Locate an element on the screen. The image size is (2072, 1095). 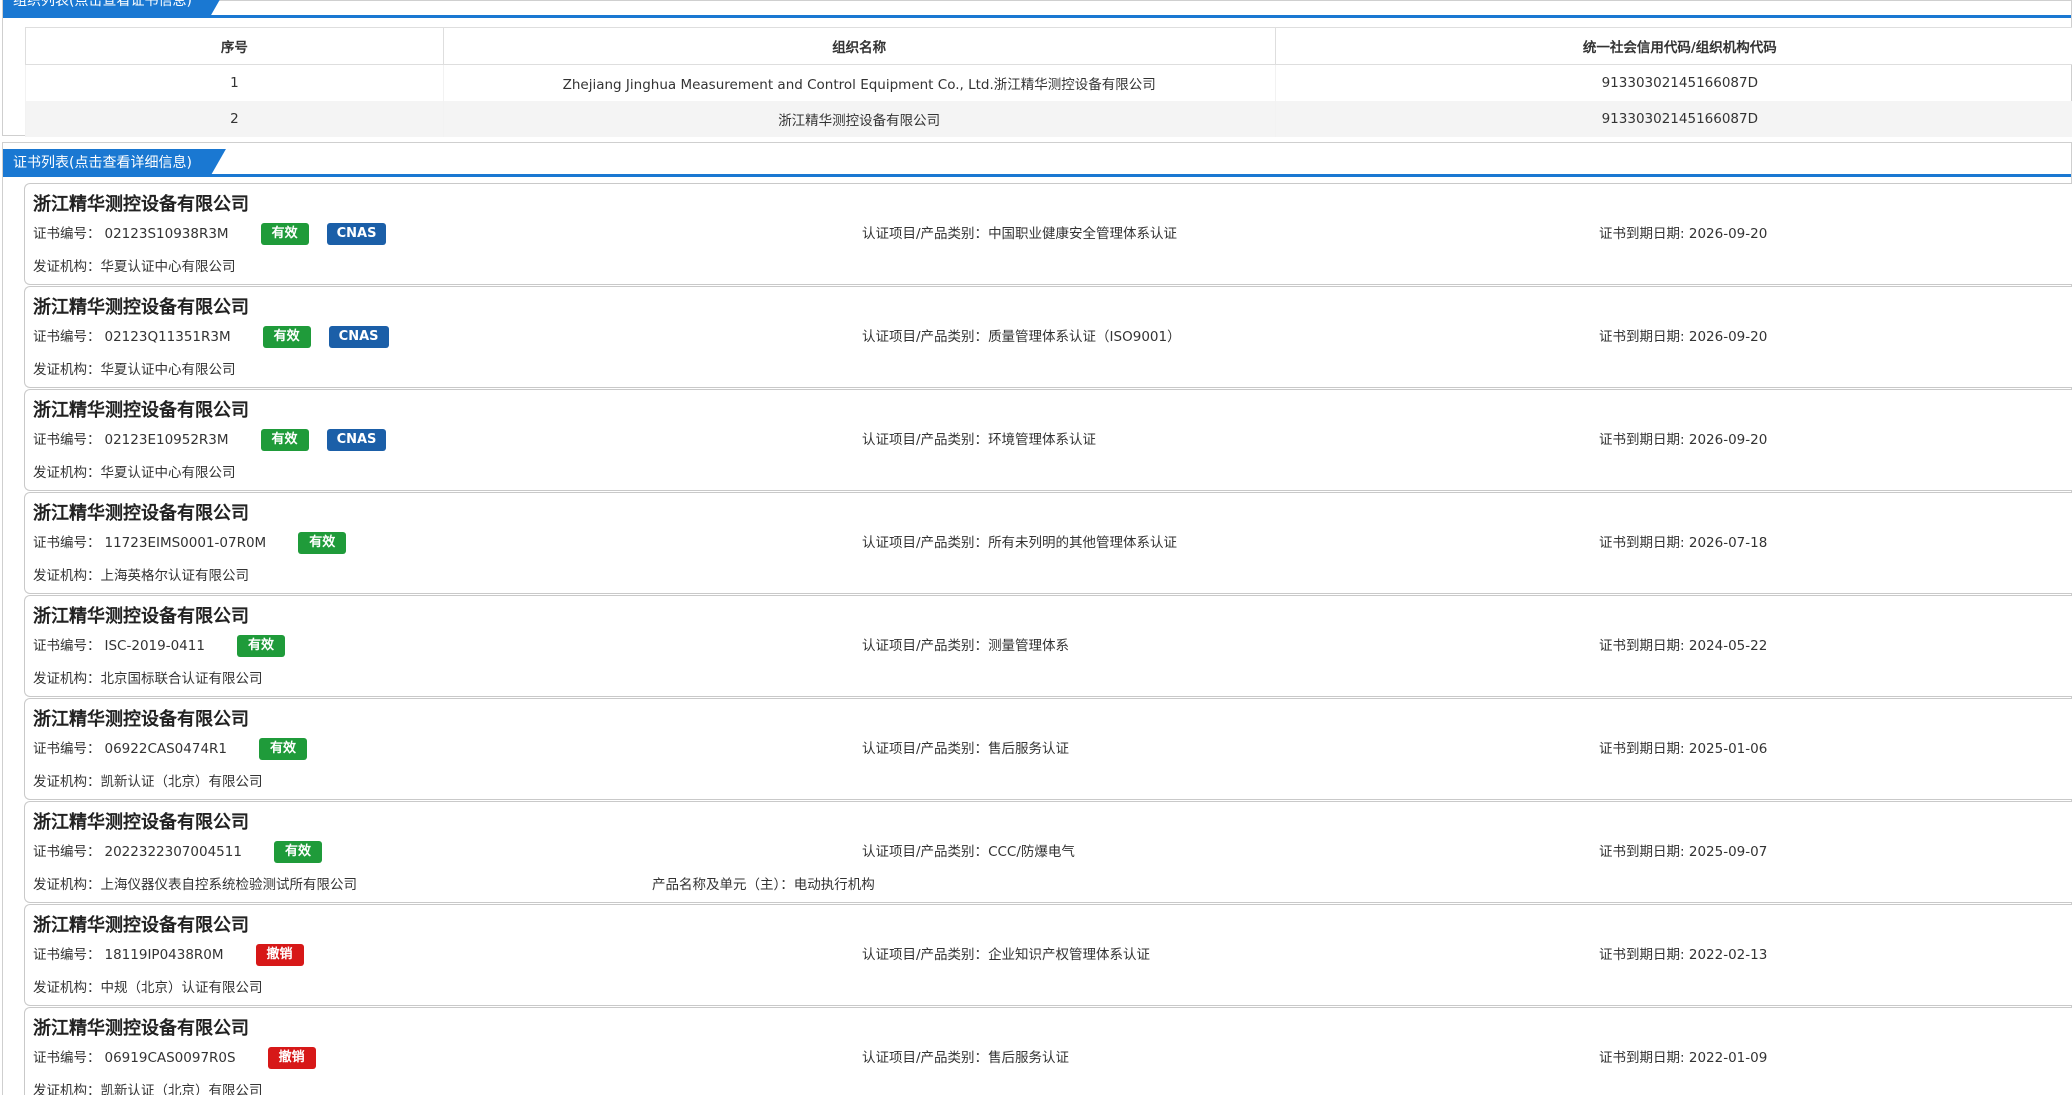
org-list-tab: 组织列表(点击查看证书信息) is located at coordinates (114, 8).